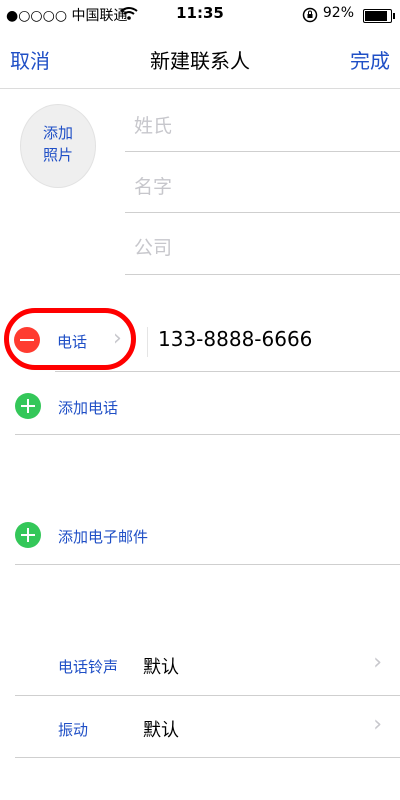  I want to click on phone-number-field: 133-8888-6666, so click(235, 339).